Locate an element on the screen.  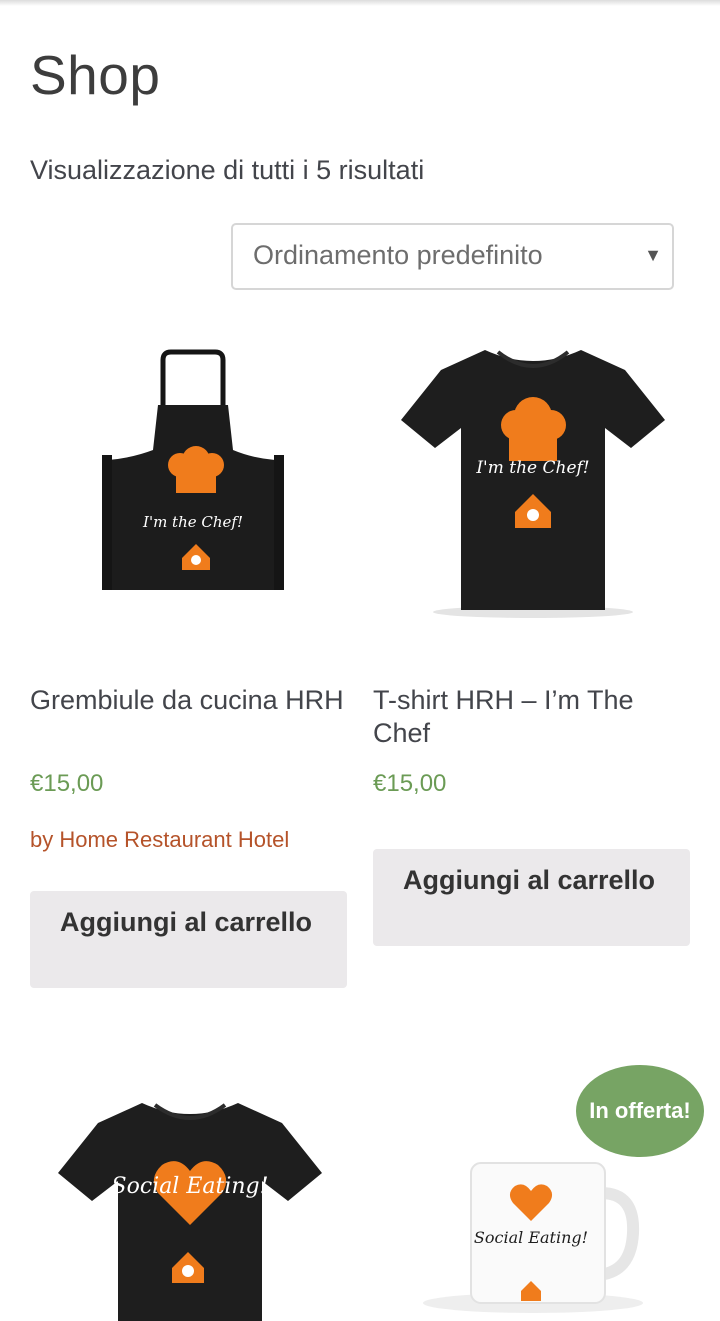
chevron-down-icon: ▼ is located at coordinates (653, 255).